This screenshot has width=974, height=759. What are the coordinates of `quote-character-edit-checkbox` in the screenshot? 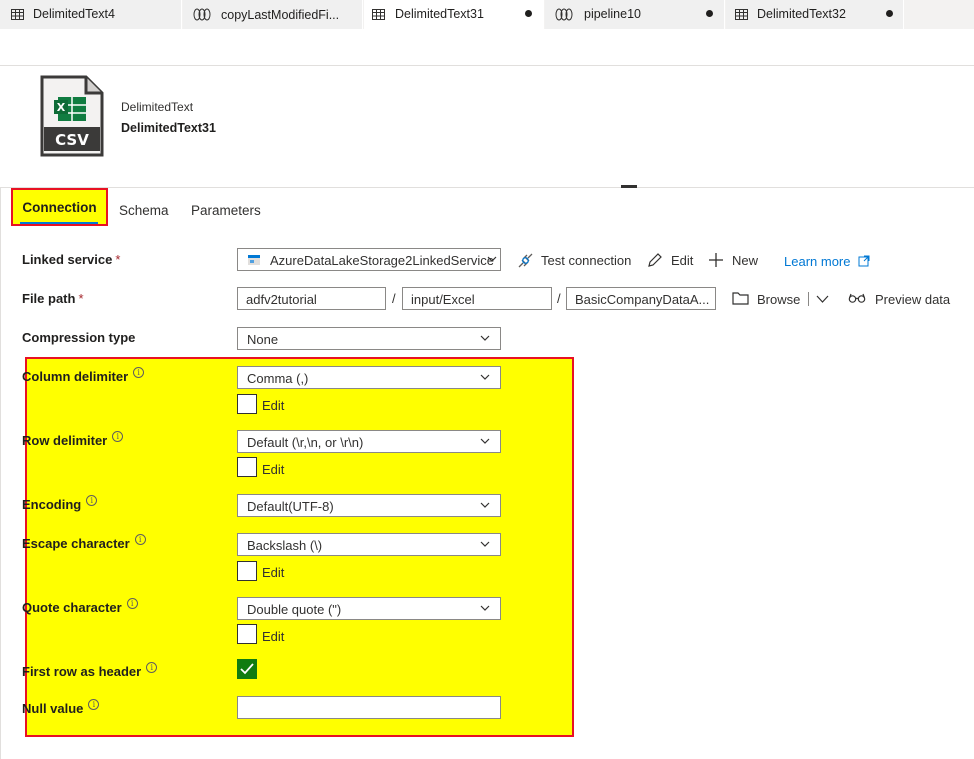 It's located at (247, 634).